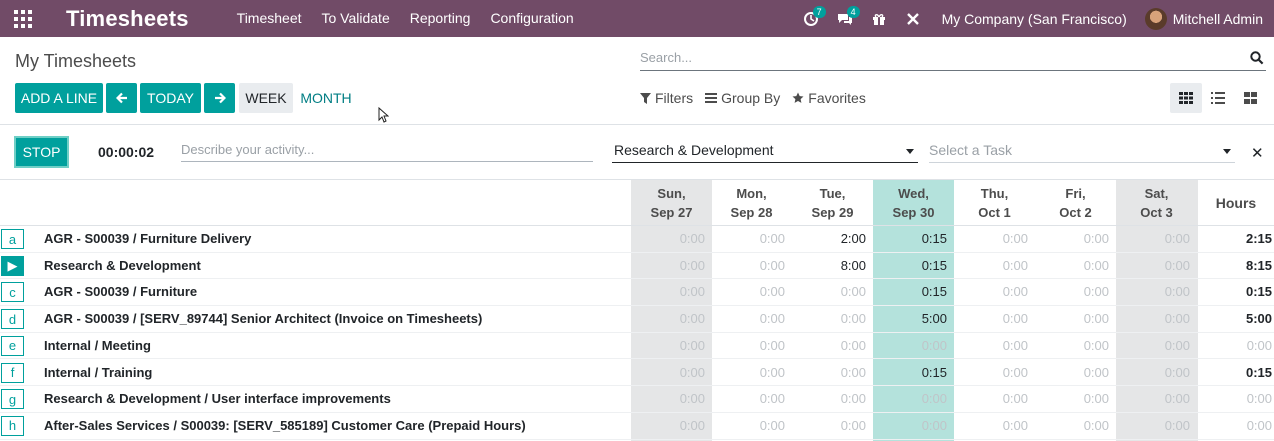 The width and height of the screenshot is (1274, 441). I want to click on search-input, so click(935, 57).